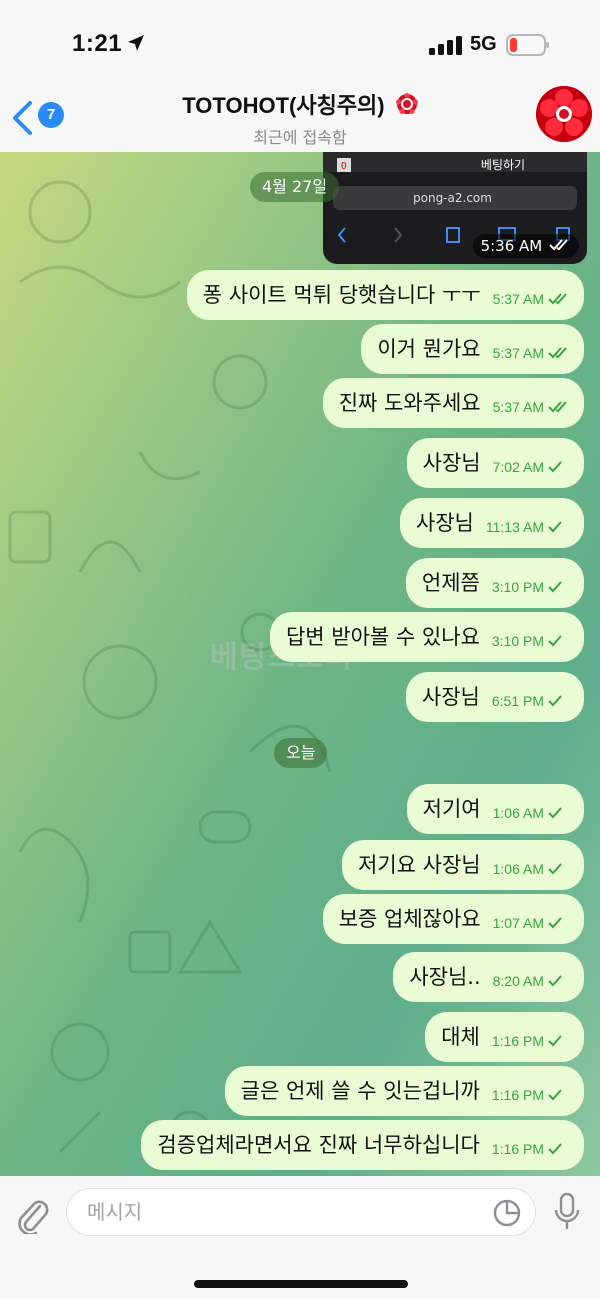 This screenshot has height=1299, width=600. I want to click on message-time: 8:20 AM, so click(518, 981).